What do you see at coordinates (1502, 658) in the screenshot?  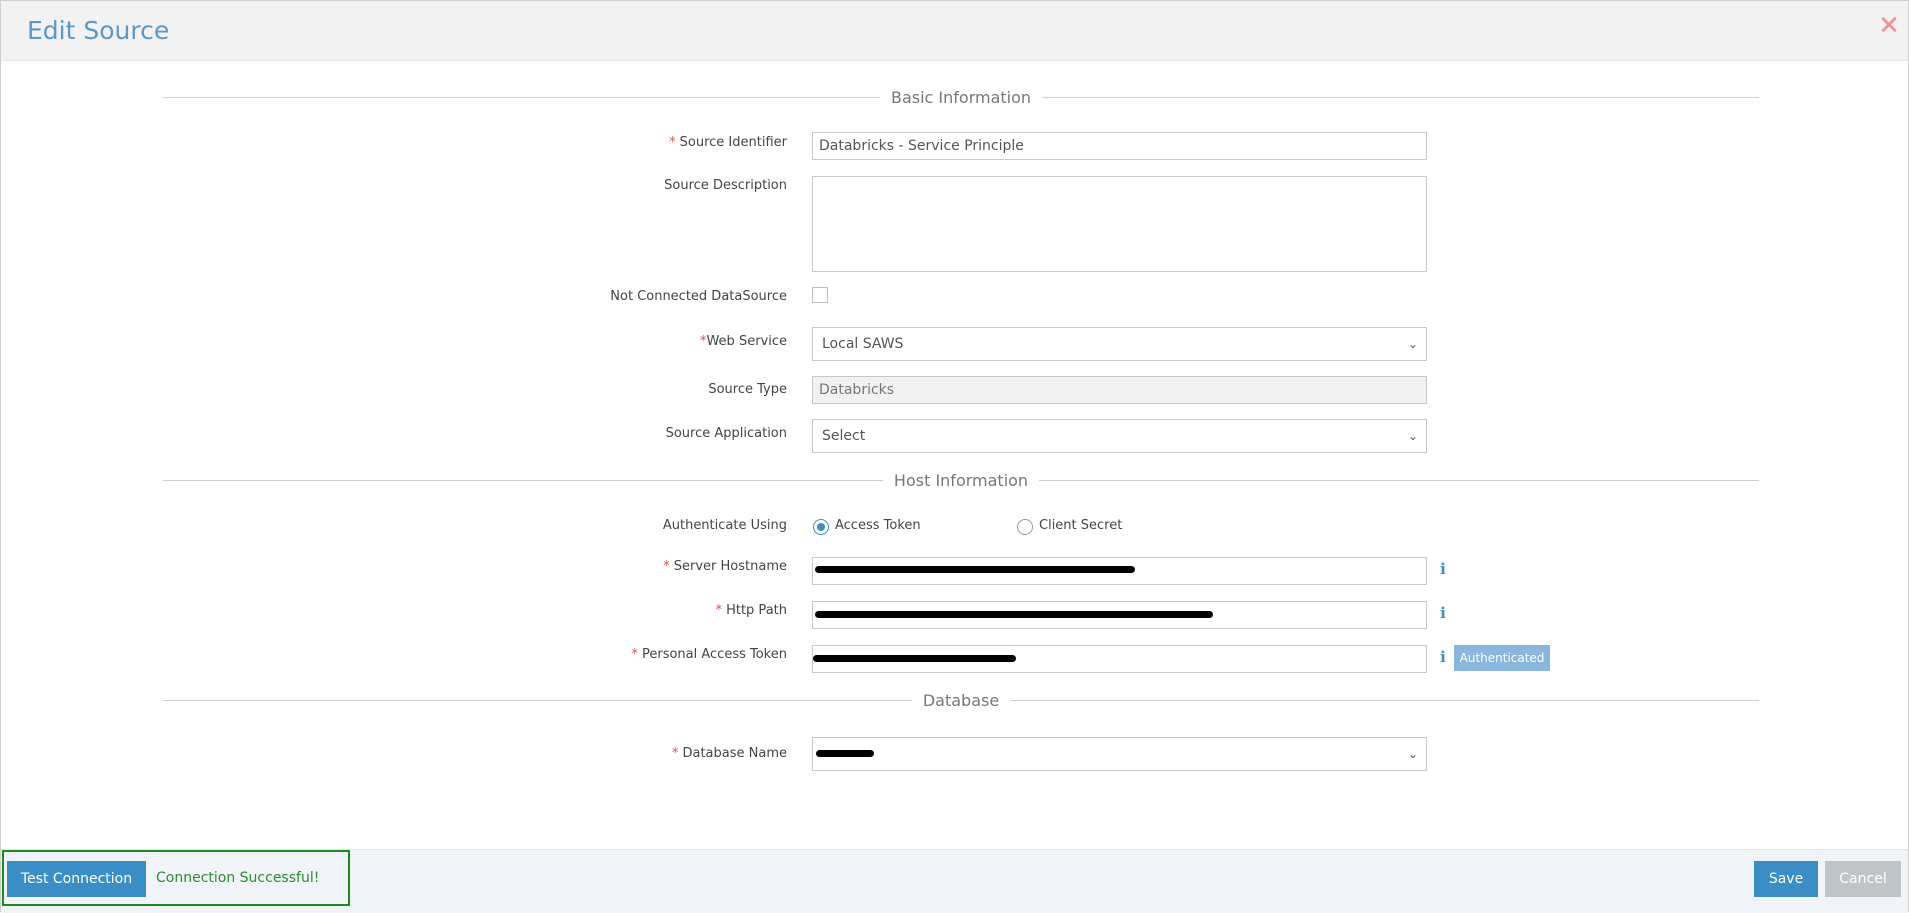 I see `authenticated-badge: Authenticated` at bounding box center [1502, 658].